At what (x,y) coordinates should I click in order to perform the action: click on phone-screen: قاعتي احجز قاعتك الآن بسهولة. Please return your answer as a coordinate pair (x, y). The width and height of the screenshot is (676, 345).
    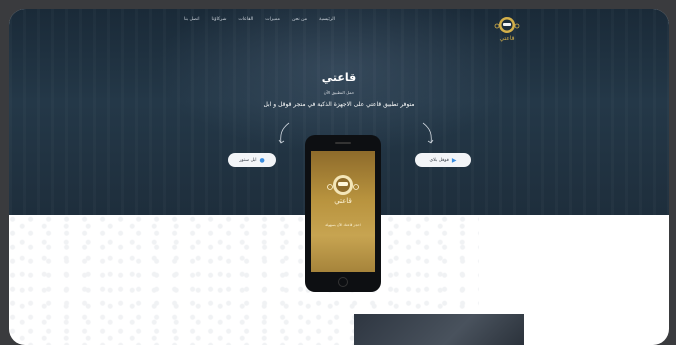
    Looking at the image, I should click on (343, 211).